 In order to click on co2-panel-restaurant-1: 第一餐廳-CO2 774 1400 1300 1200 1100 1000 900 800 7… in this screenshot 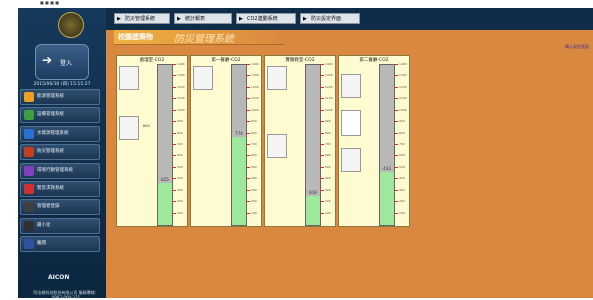, I will do `click(226, 141)`.